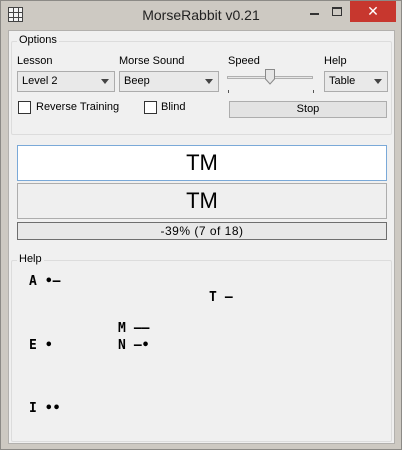 The height and width of the screenshot is (450, 402). I want to click on help-letter: E, so click(33, 345).